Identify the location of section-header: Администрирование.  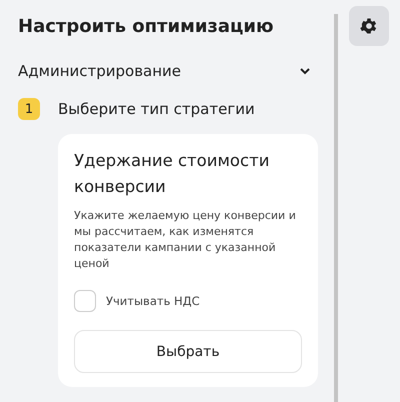
(166, 71).